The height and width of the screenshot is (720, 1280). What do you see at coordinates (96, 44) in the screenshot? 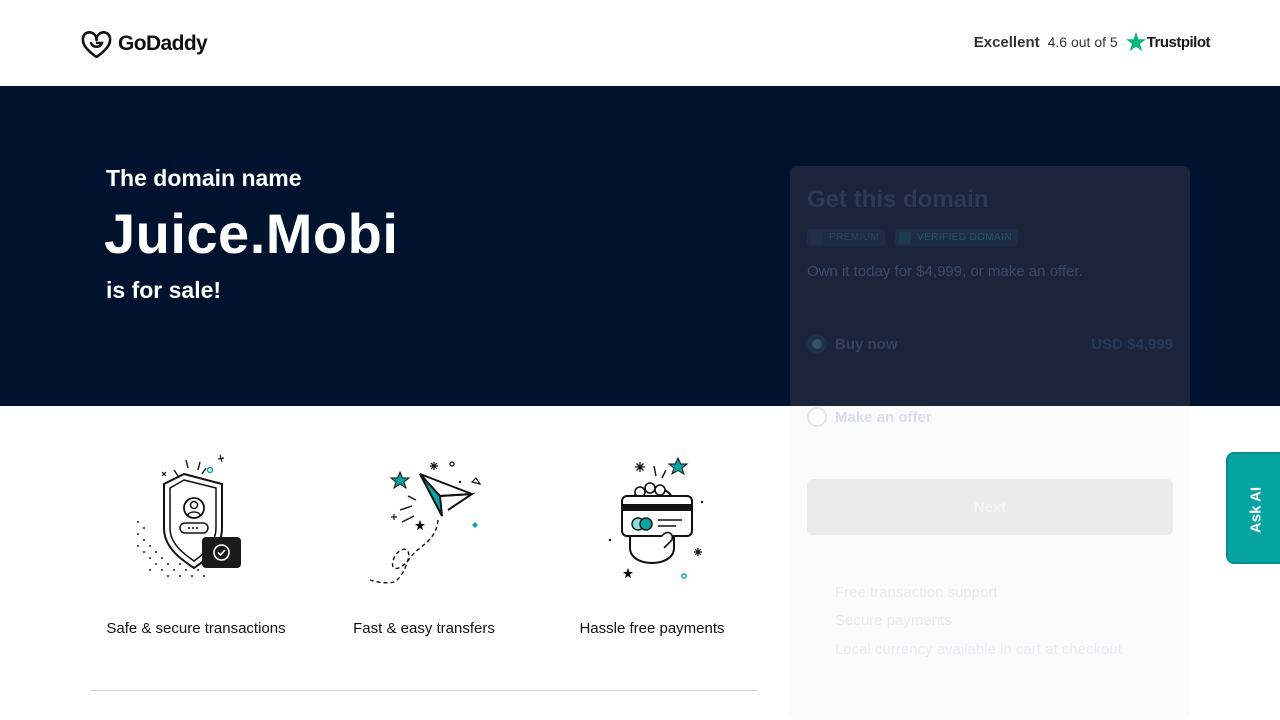
I see `godaddy-logo-icon` at bounding box center [96, 44].